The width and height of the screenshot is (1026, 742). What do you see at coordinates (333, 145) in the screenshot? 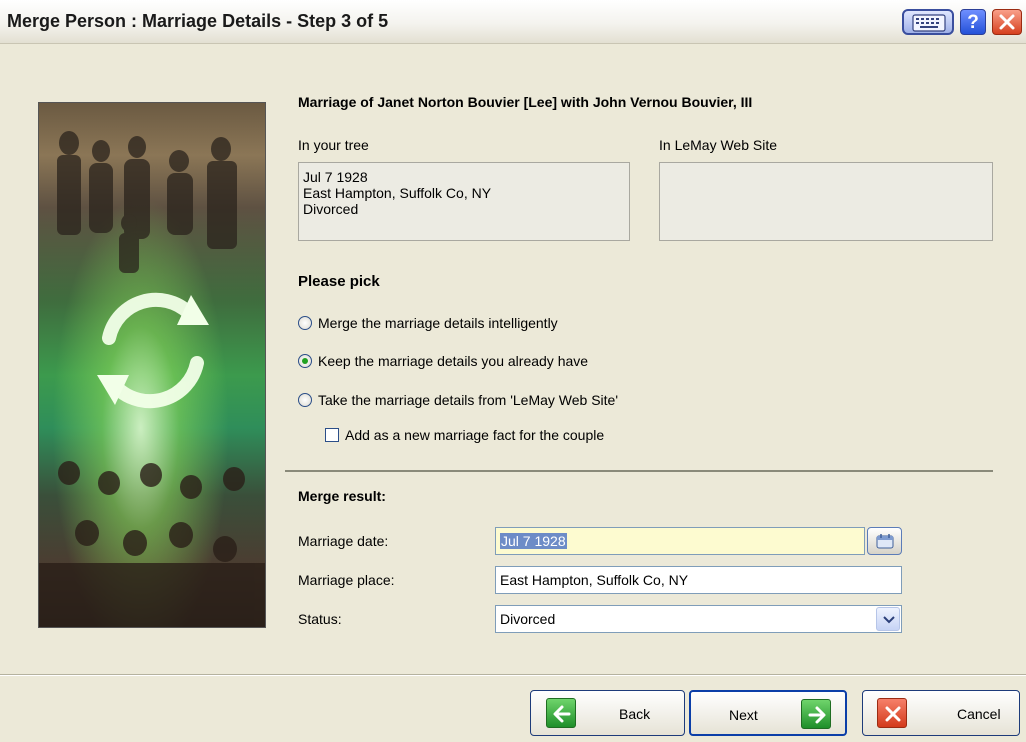
I see `tree-label: In your tree` at bounding box center [333, 145].